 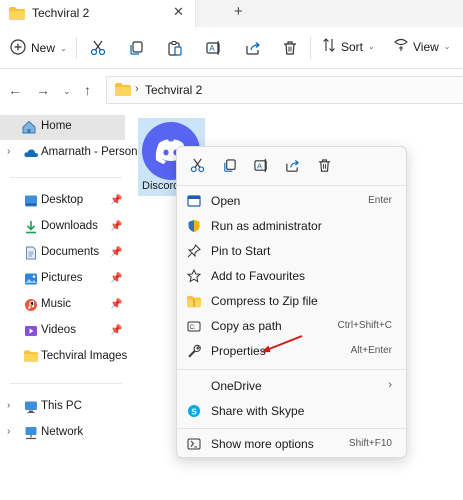 What do you see at coordinates (31, 305) in the screenshot?
I see `music-icon` at bounding box center [31, 305].